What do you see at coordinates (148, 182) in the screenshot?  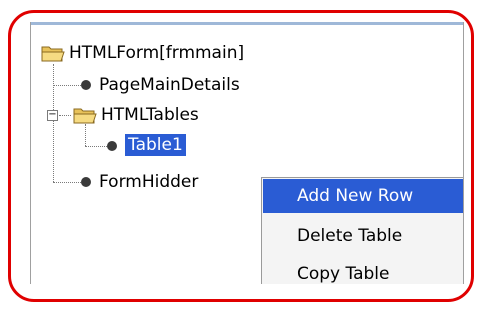 I see `tree-item-formhidder: FormHidder` at bounding box center [148, 182].